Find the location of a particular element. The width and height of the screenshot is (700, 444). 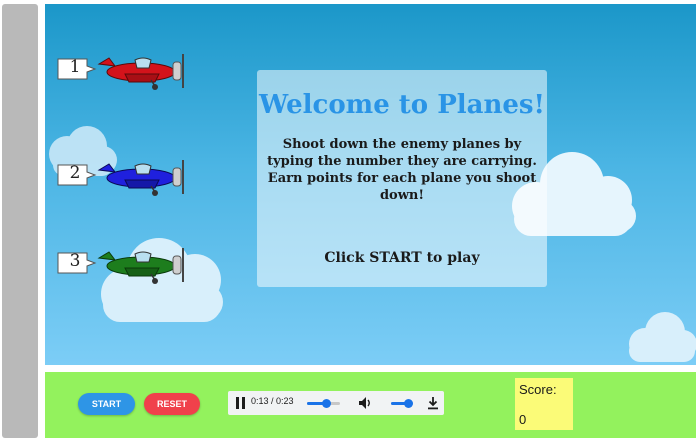

control-bar: START RESET 0:13 / 0:23 Score: 0 is located at coordinates (370, 405).